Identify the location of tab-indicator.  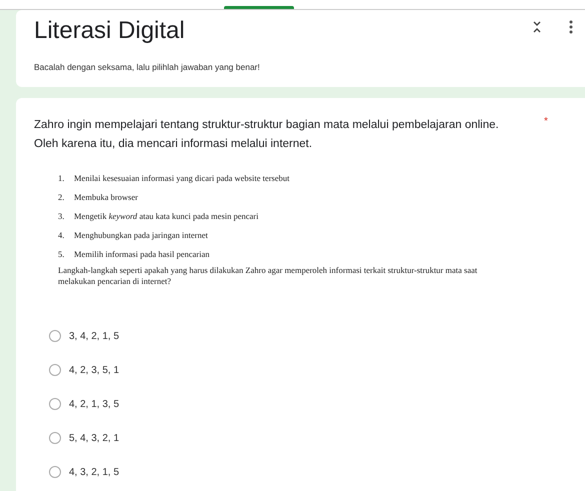
(259, 7).